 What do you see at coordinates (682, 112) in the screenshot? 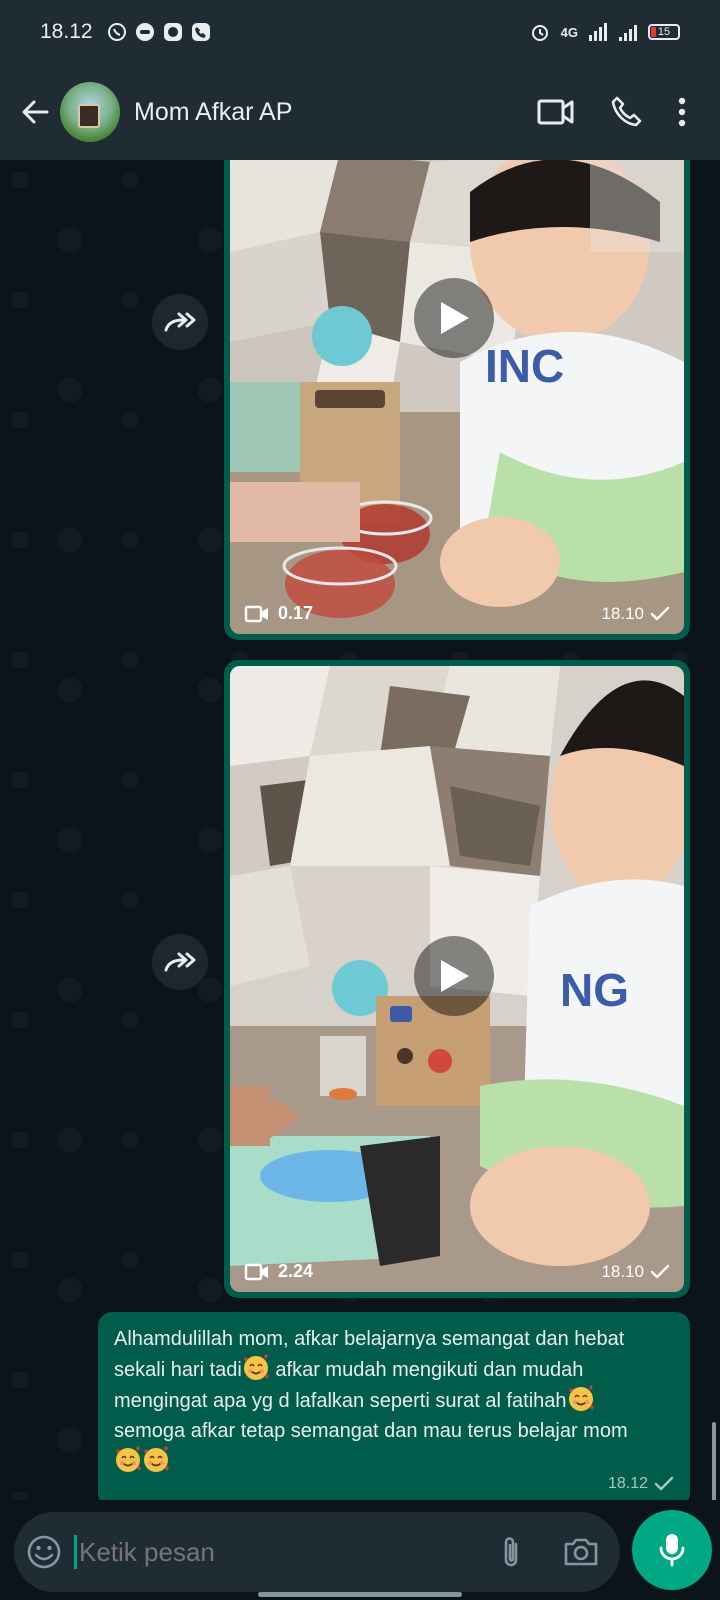
I see `more-options-icon` at bounding box center [682, 112].